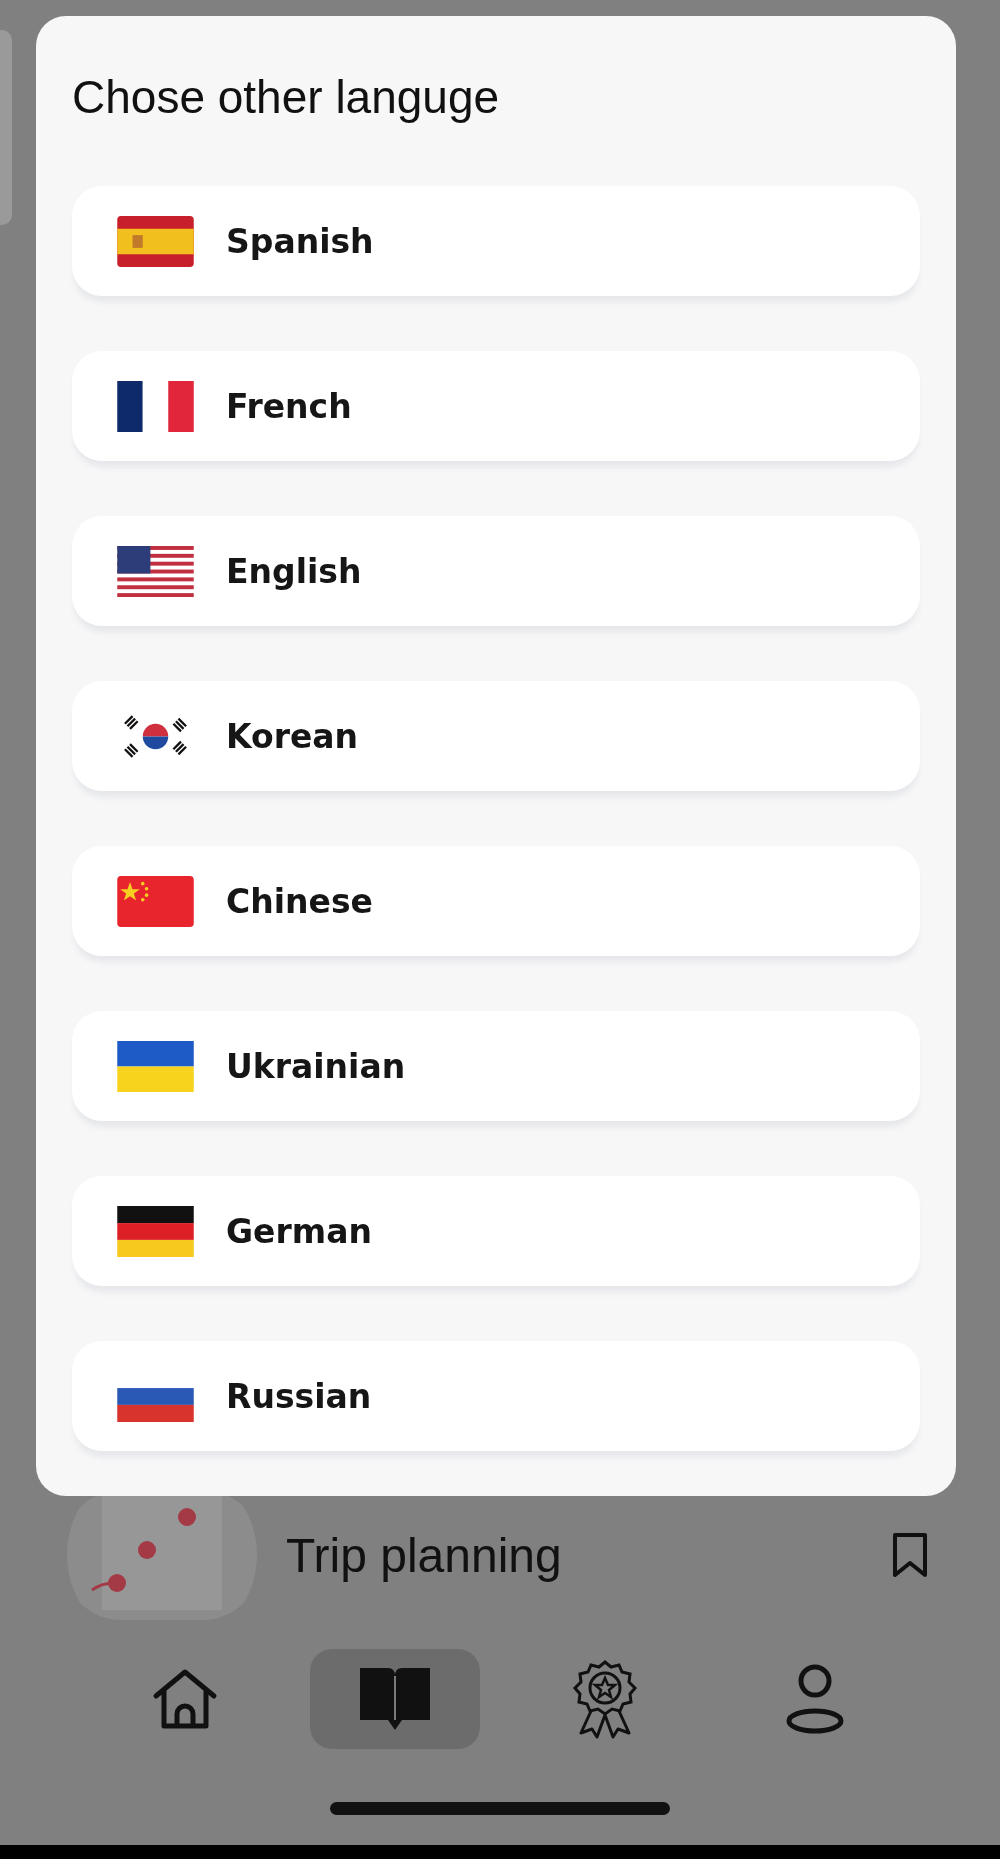  Describe the element at coordinates (496, 241) in the screenshot. I see `language-option: Spanish` at that location.